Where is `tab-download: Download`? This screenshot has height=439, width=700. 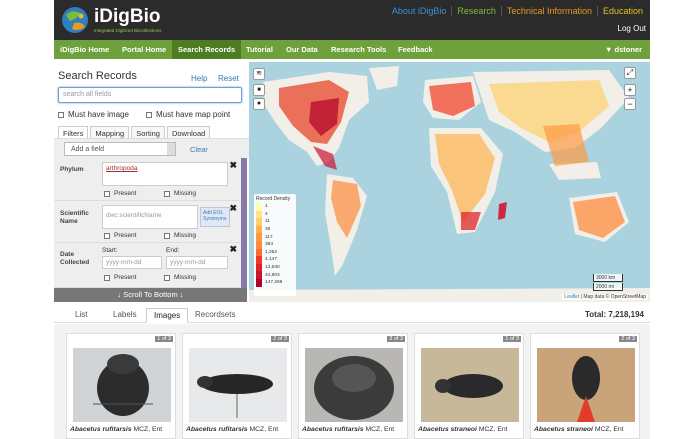 tab-download: Download is located at coordinates (188, 132).